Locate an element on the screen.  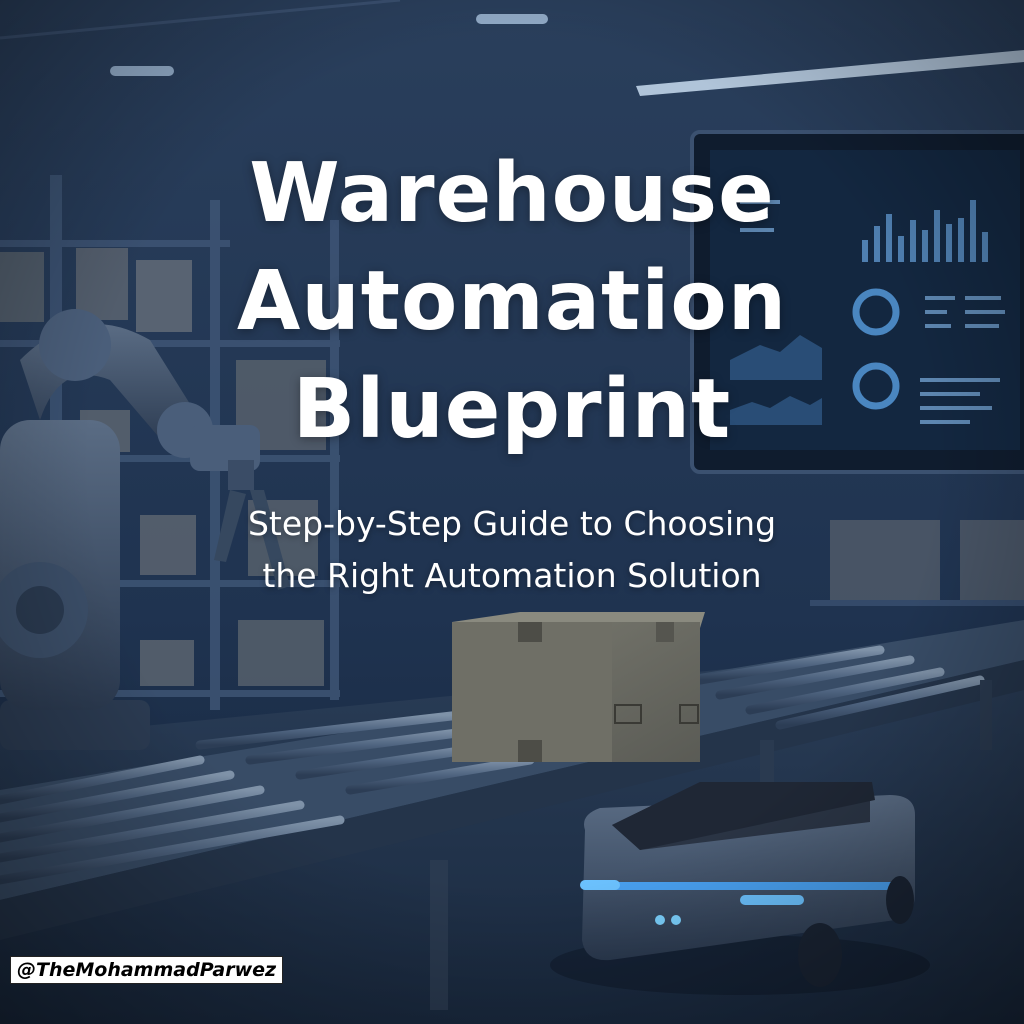
subtitle-line-2: the Right Automation Solution is located at coordinates (512, 575).